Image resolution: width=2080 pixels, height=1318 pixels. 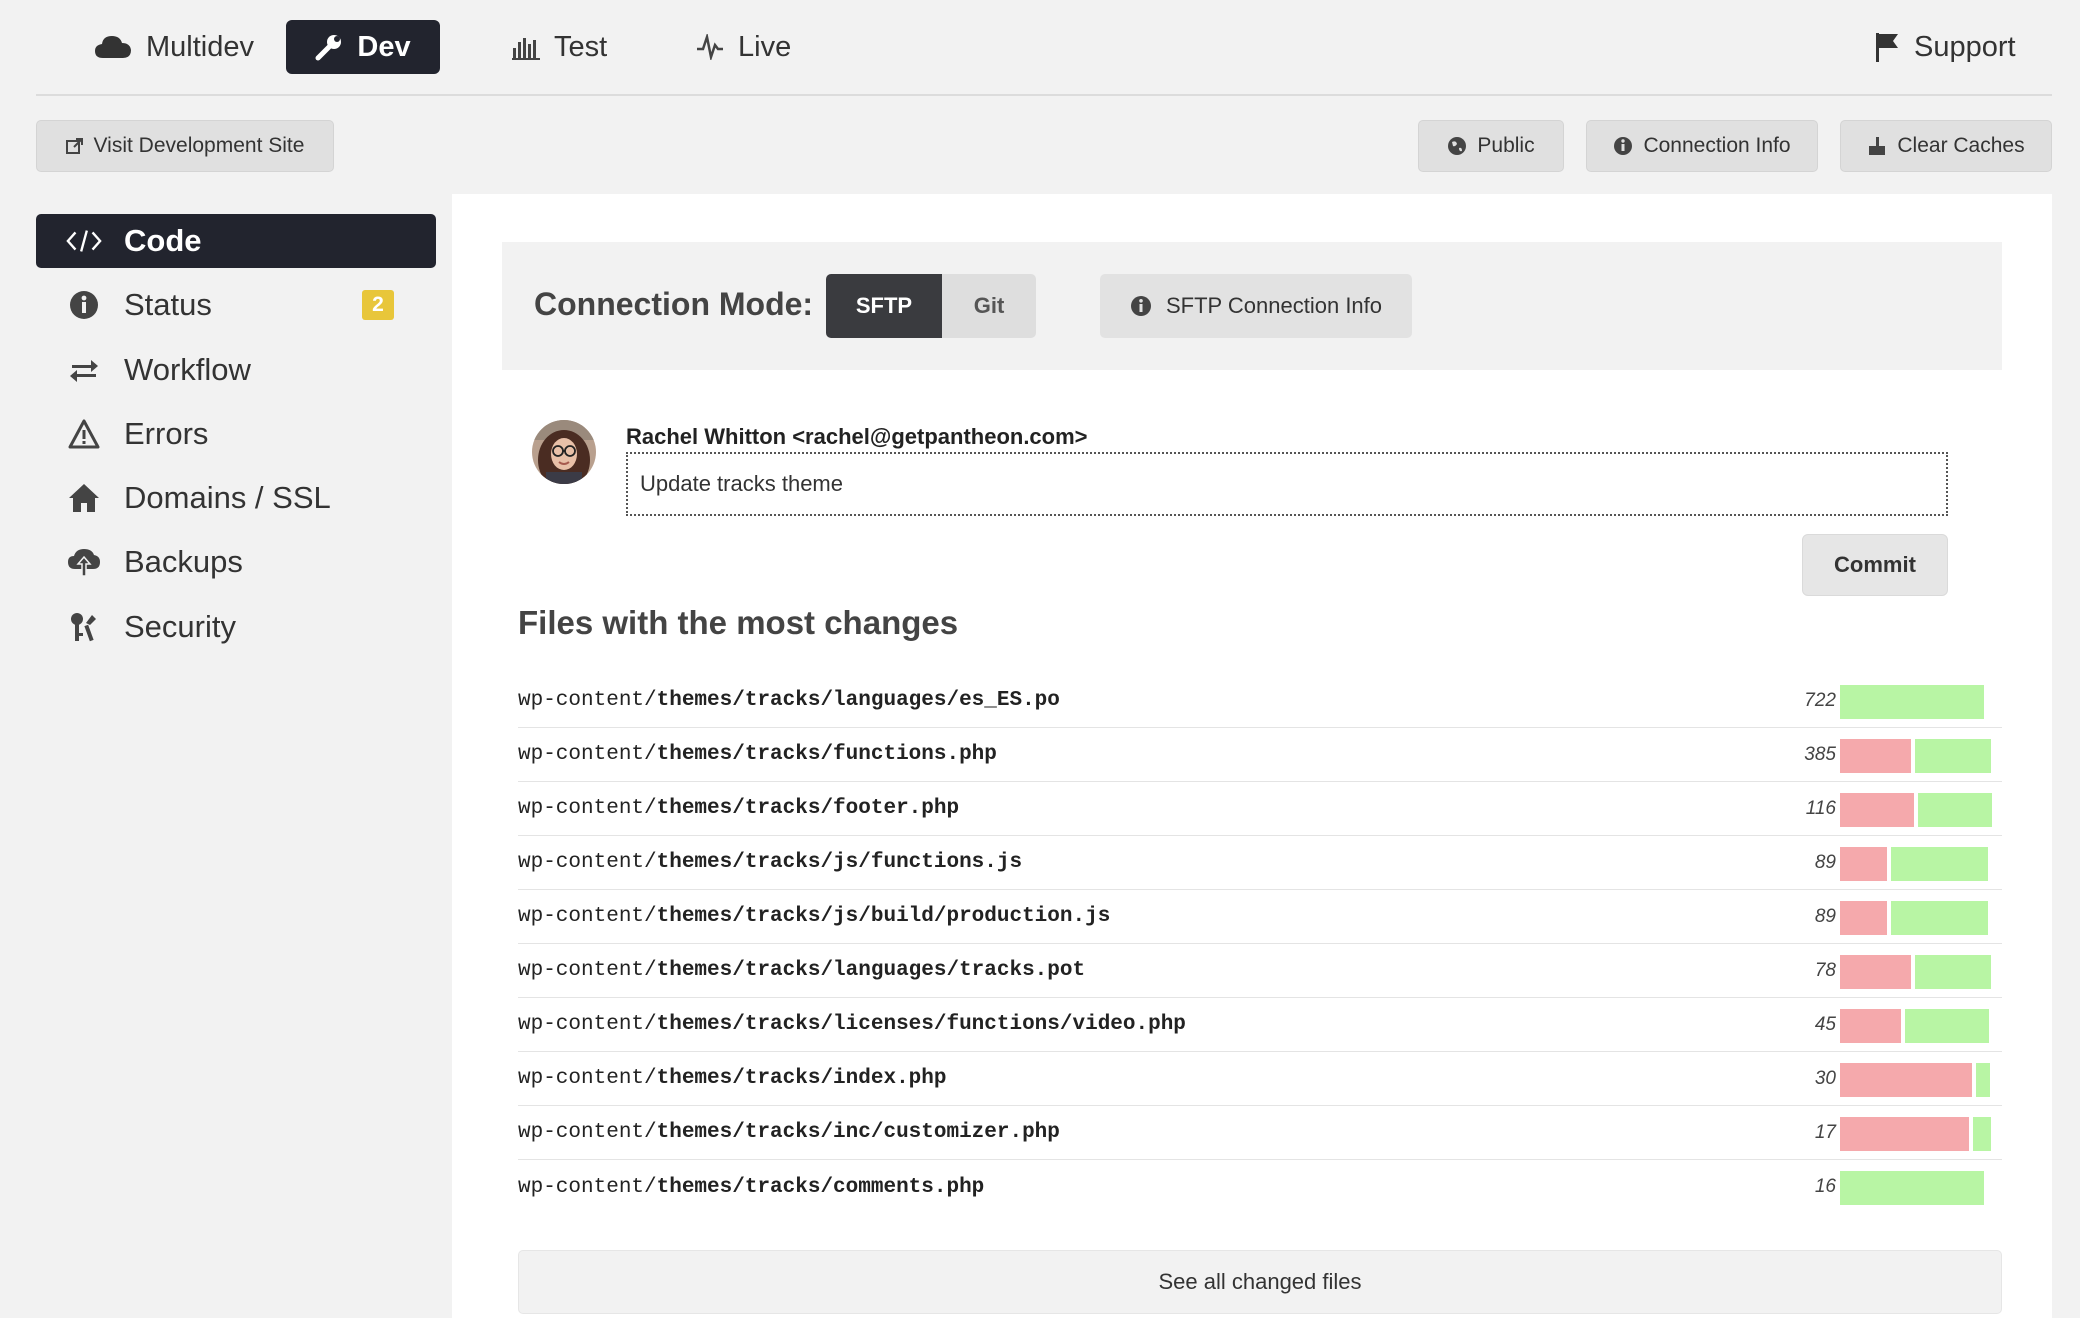 I want to click on connection-info-button: Connection Info, so click(x=1702, y=146).